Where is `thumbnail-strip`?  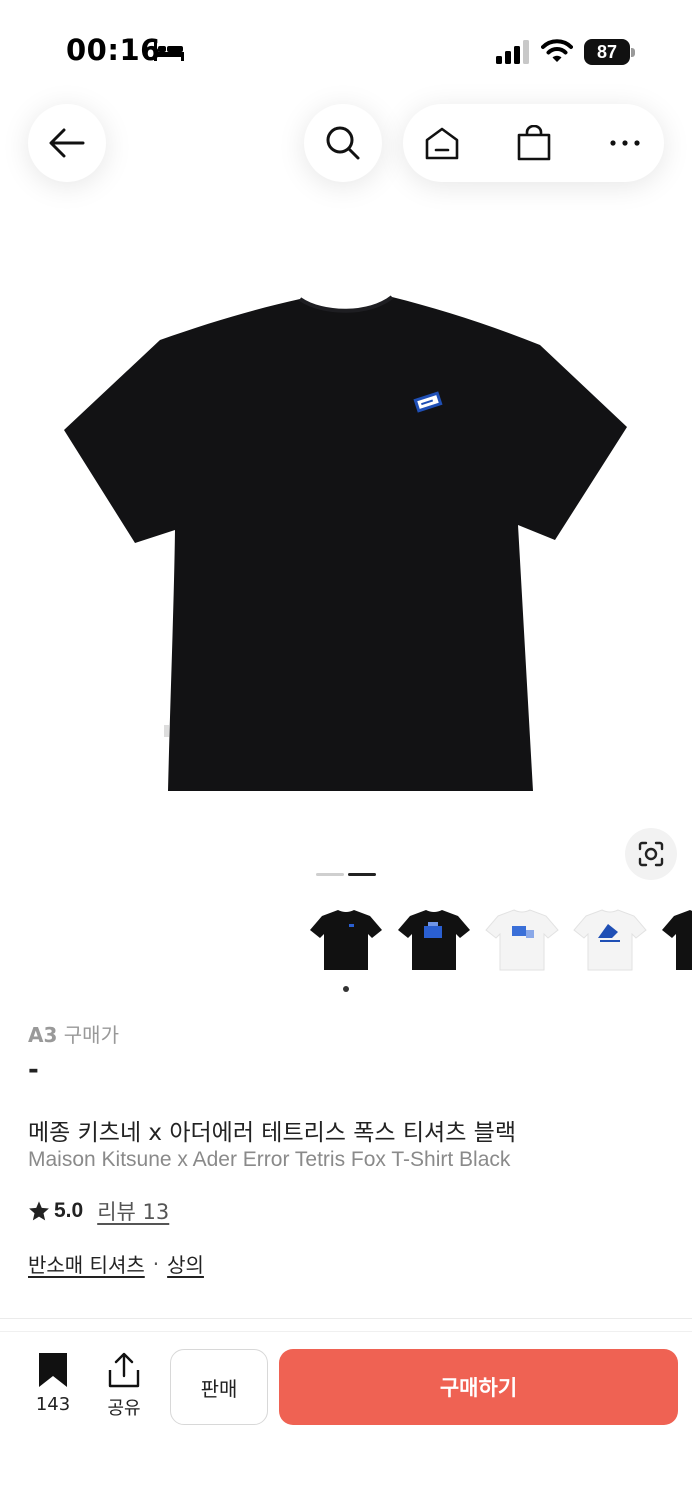 thumbnail-strip is located at coordinates (498, 940).